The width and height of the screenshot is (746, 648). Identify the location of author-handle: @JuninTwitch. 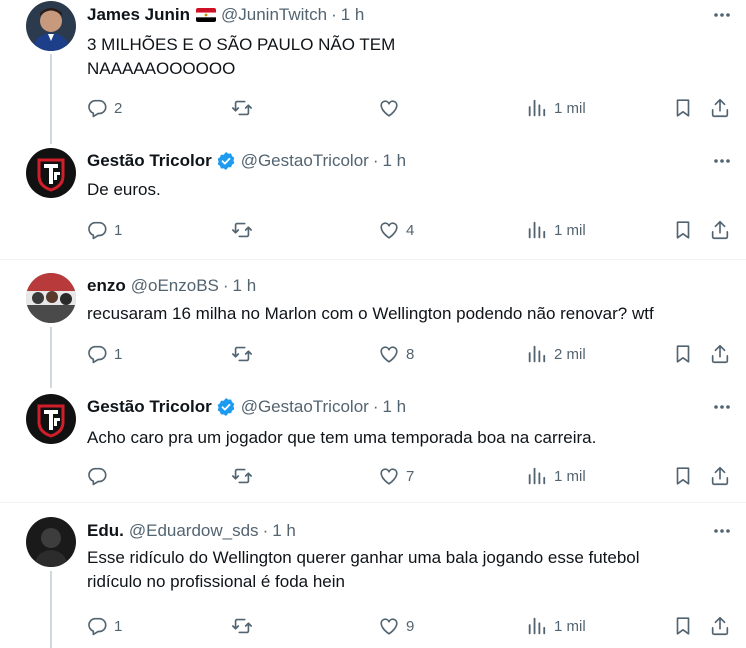
(274, 15).